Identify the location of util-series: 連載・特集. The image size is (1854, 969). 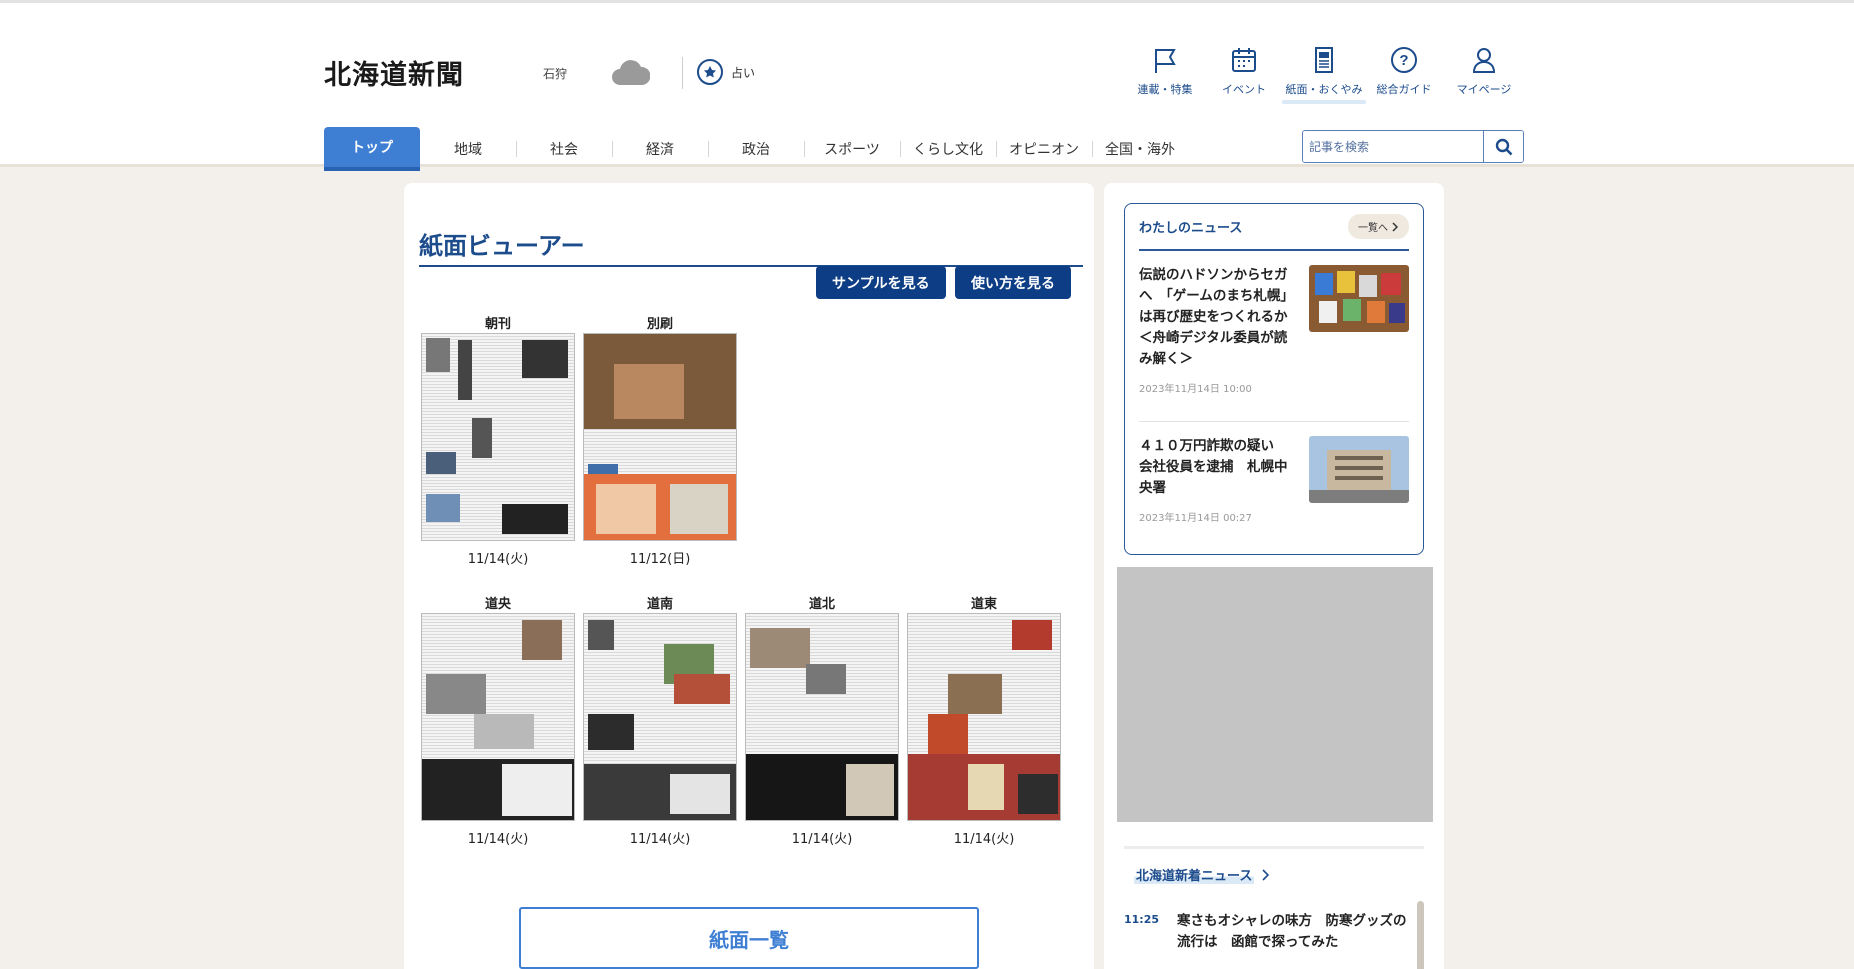
(1165, 71).